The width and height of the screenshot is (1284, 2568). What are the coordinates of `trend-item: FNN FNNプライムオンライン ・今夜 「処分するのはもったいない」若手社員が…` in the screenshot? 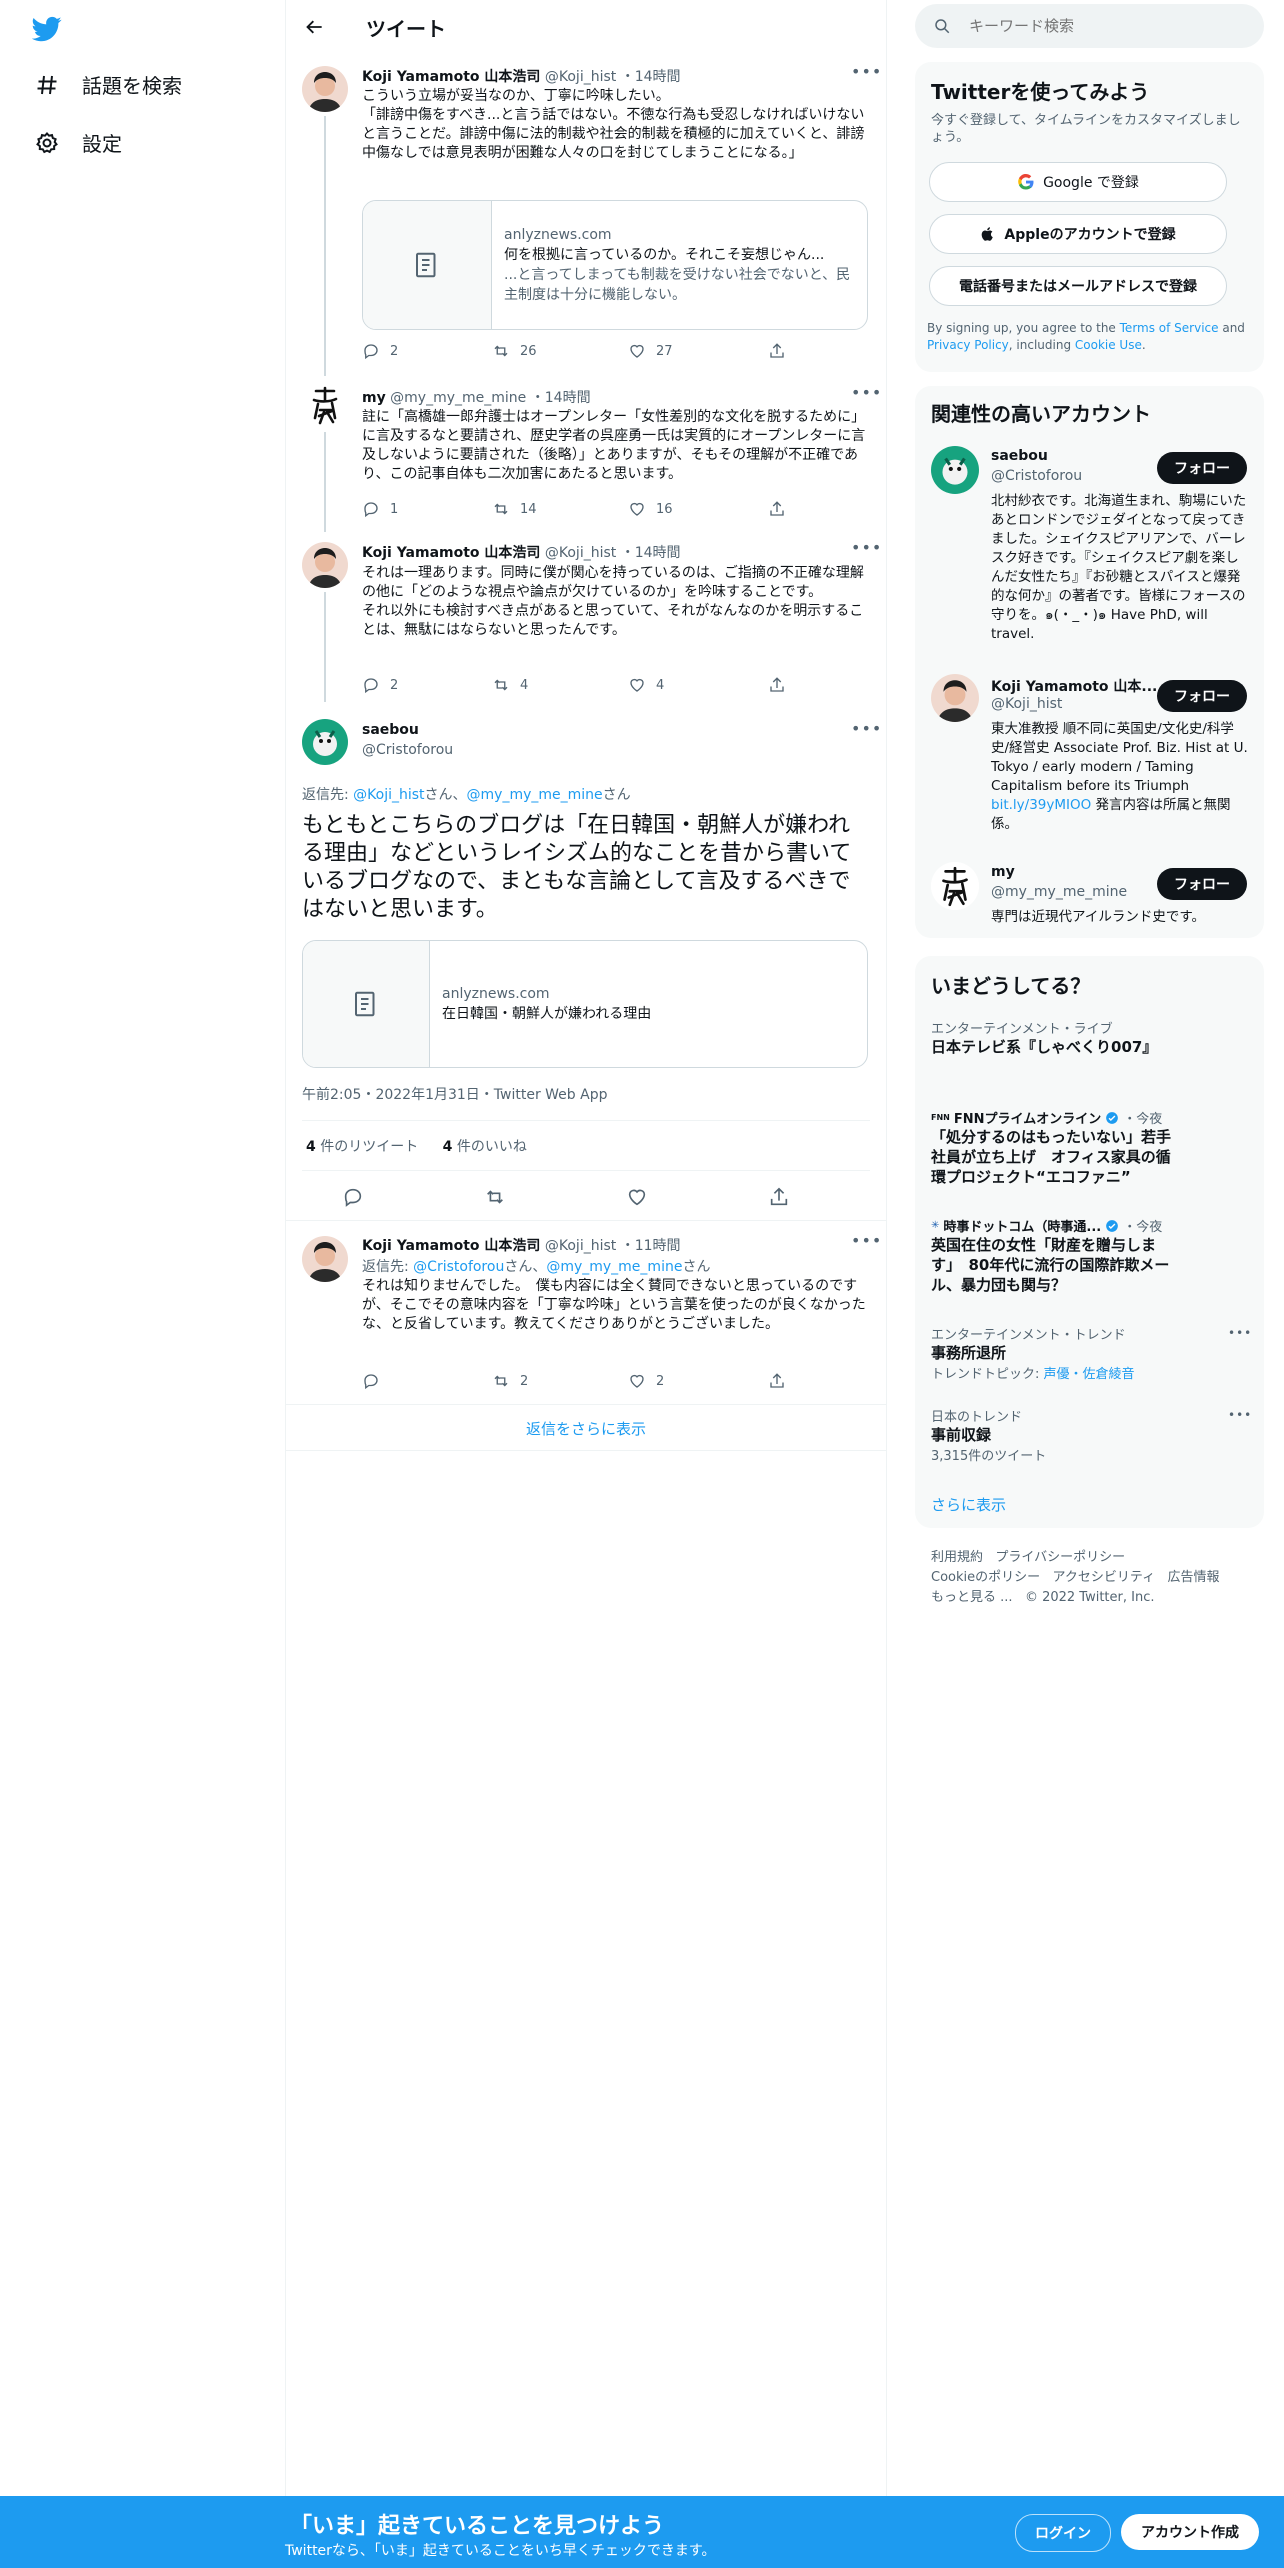 It's located at (1051, 1147).